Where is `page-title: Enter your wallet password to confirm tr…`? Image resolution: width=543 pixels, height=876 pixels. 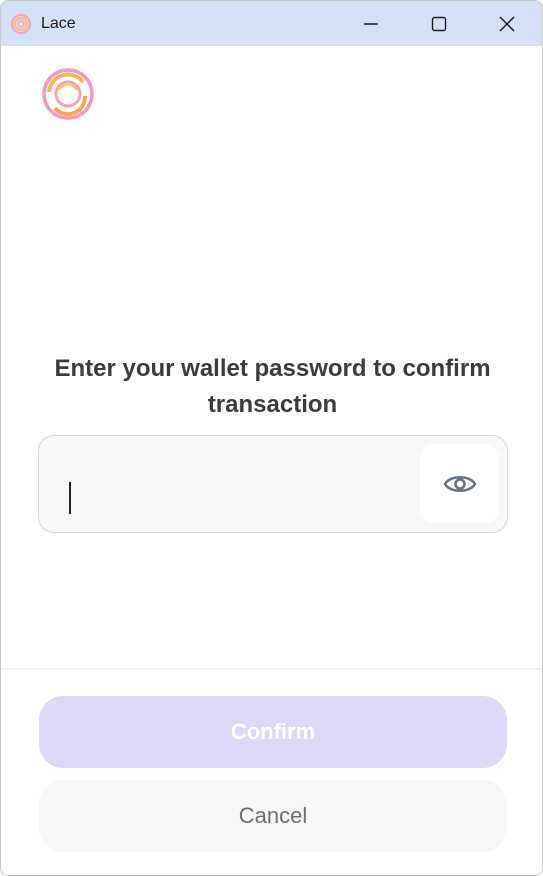 page-title: Enter your wallet password to confirm tr… is located at coordinates (272, 386).